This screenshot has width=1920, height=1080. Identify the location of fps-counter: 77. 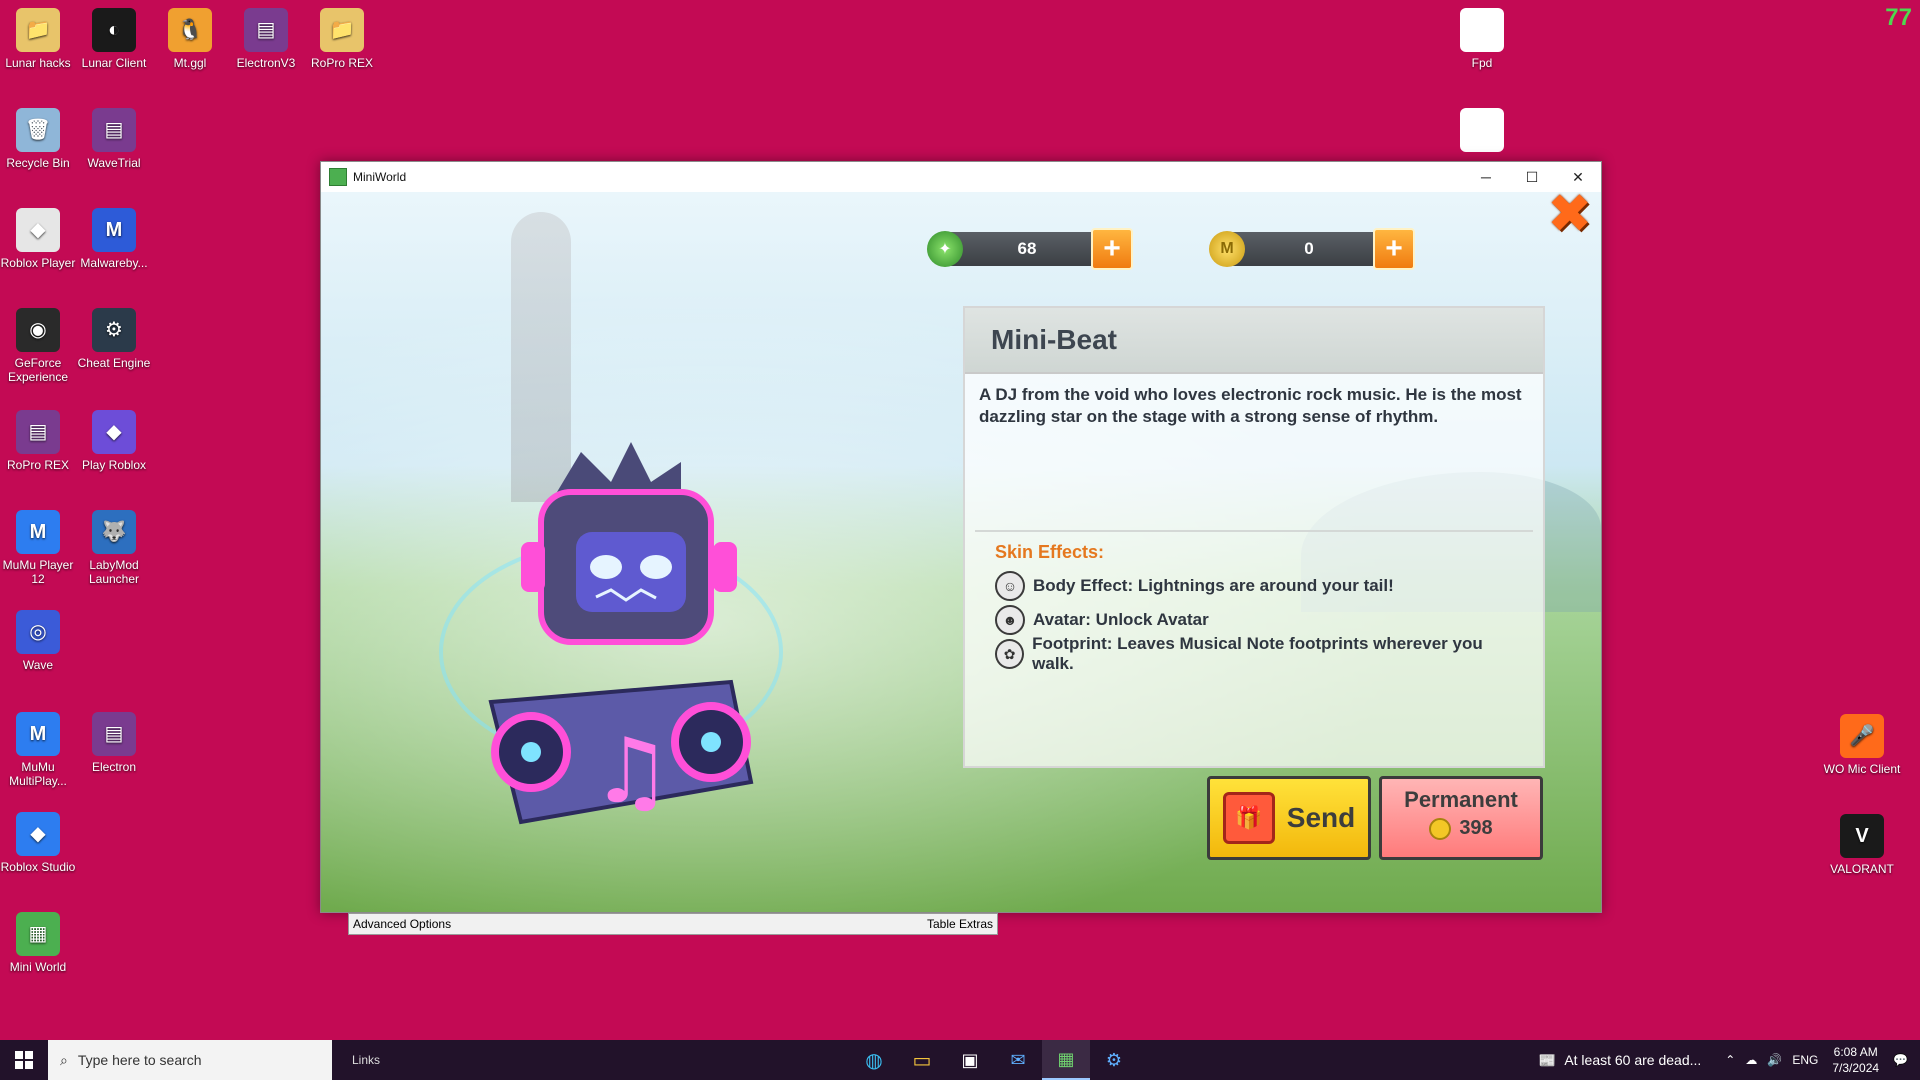
(1898, 17).